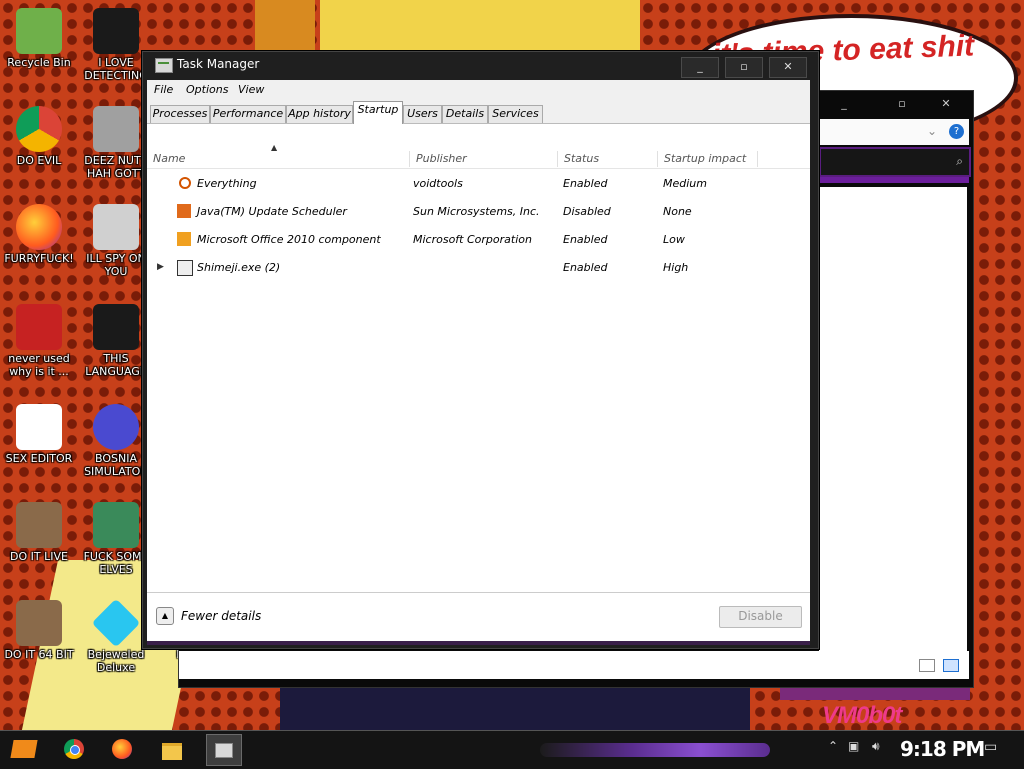 The width and height of the screenshot is (1024, 769). Describe the element at coordinates (478, 184) in the screenshot. I see `table-row: Everything voidtools Enabled Medium` at that location.